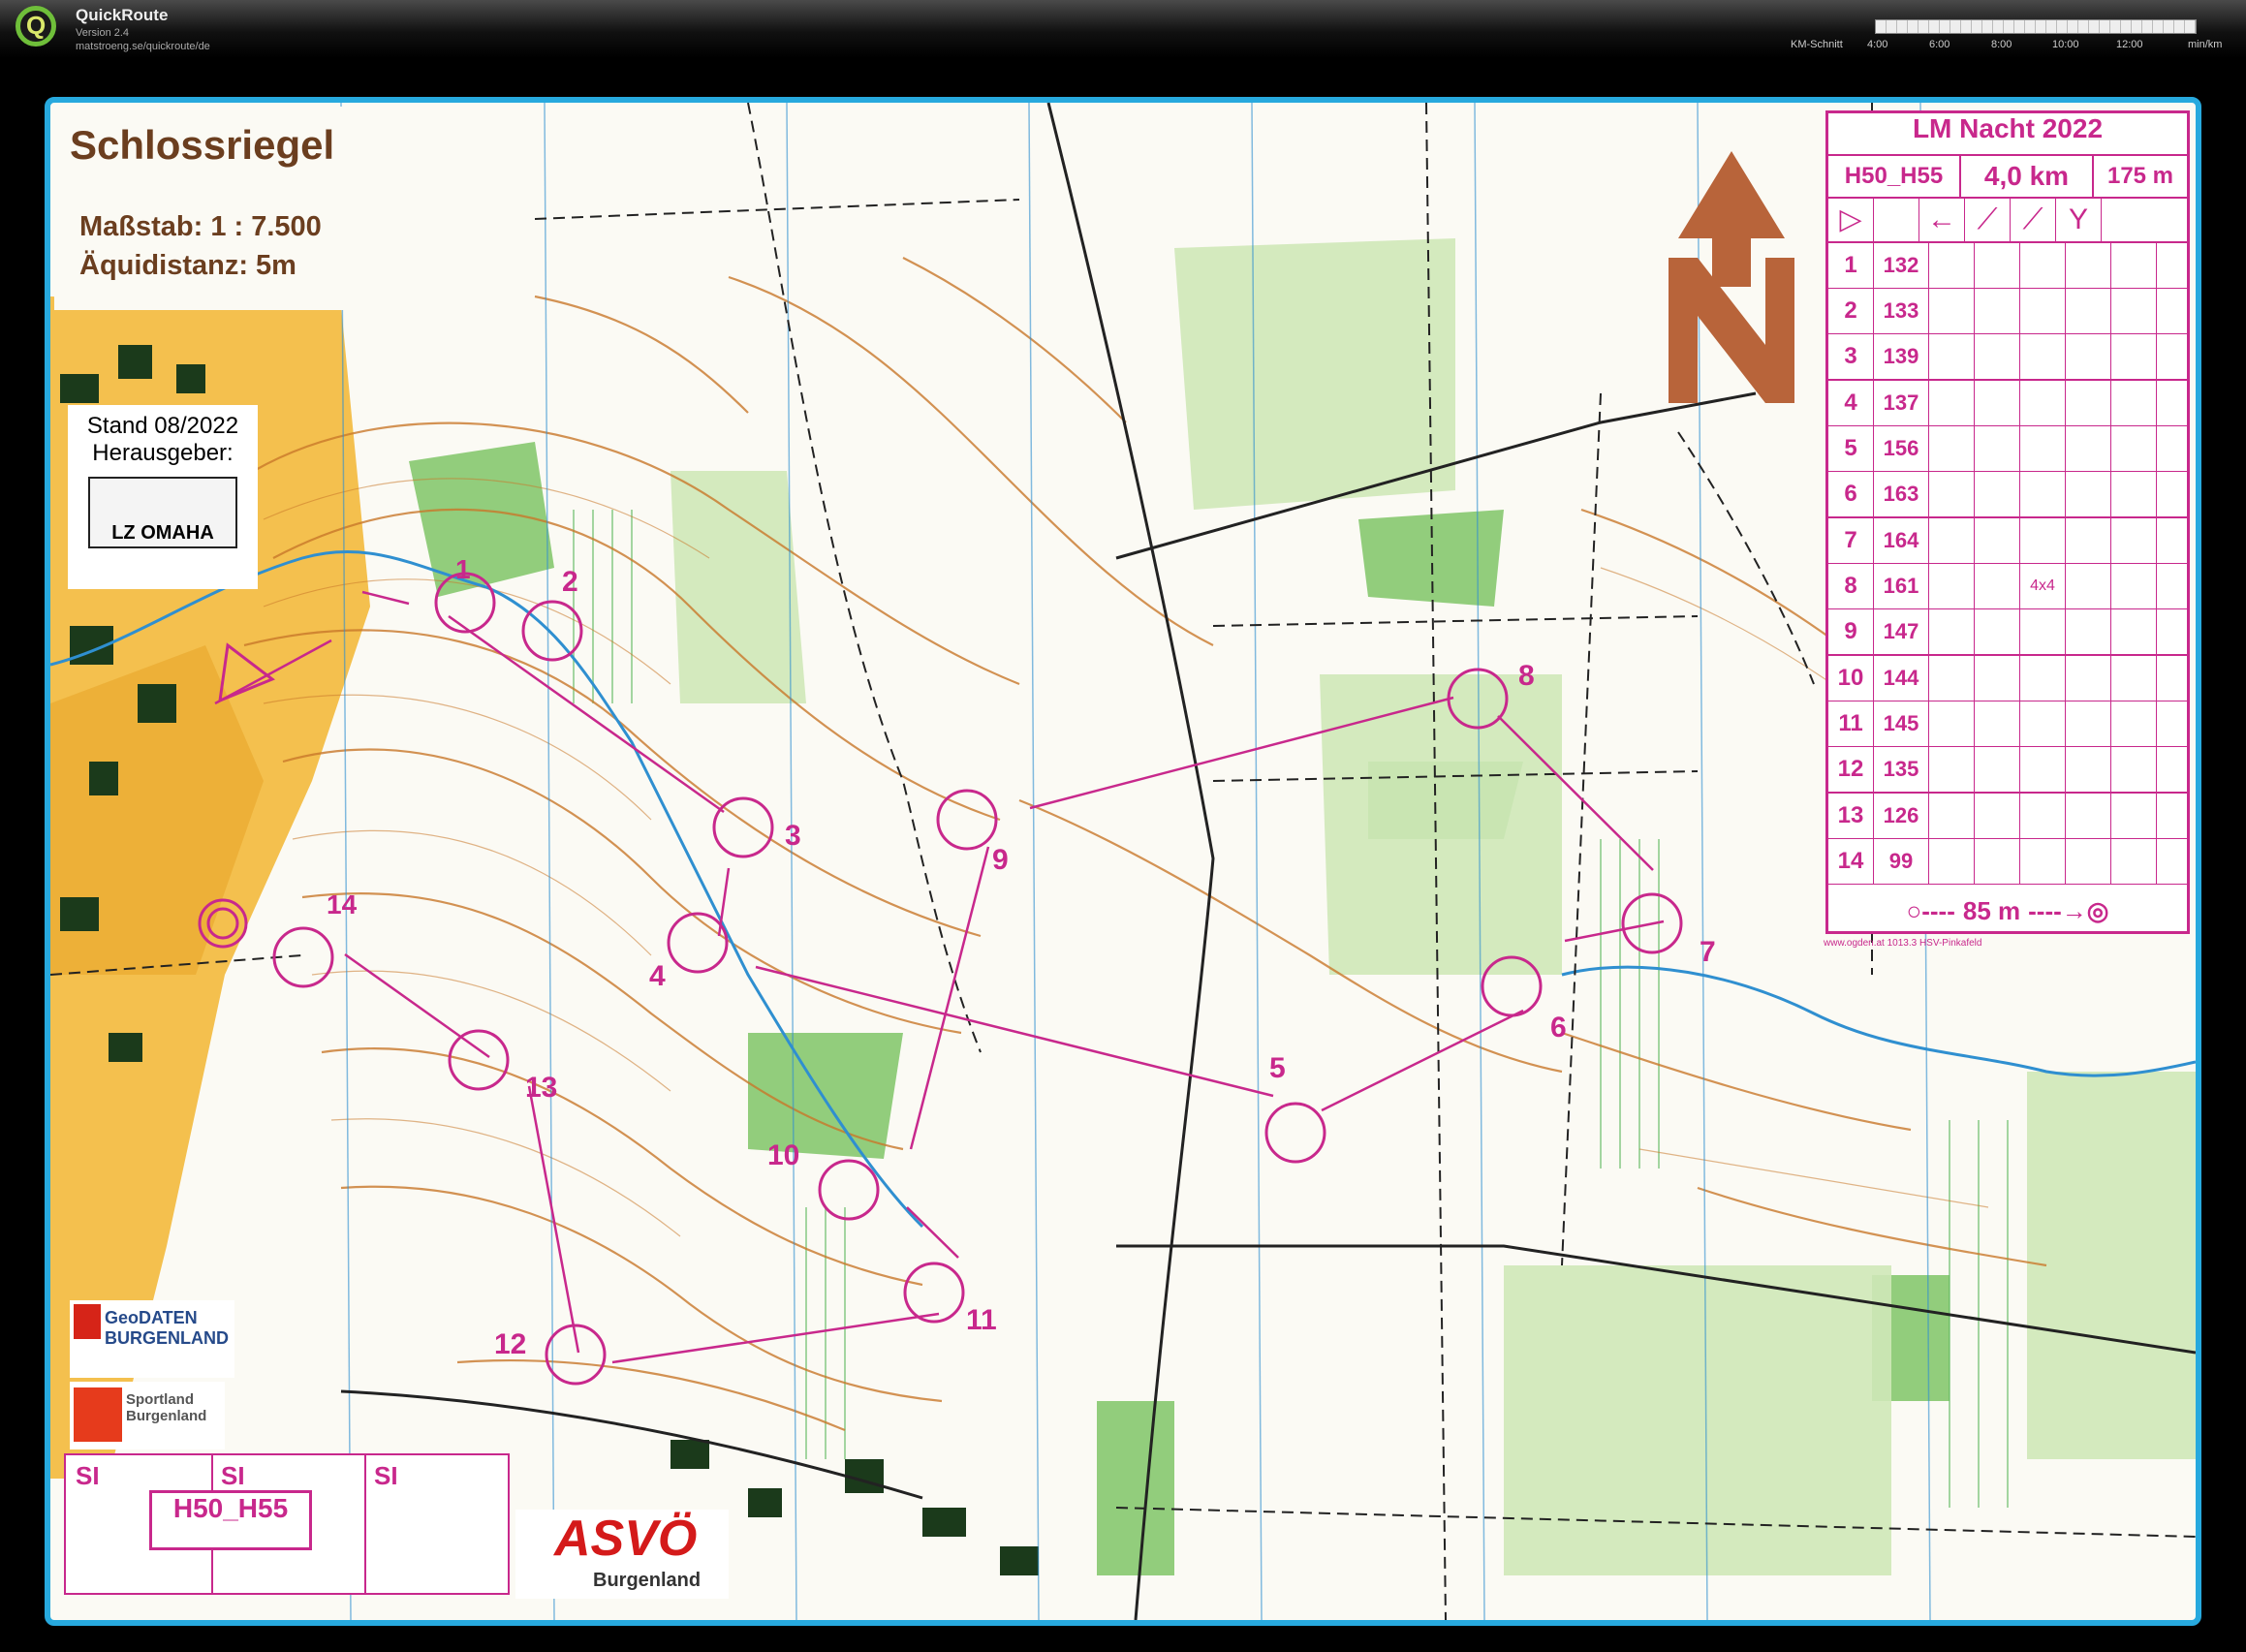  I want to click on control-number: 3, so click(793, 836).